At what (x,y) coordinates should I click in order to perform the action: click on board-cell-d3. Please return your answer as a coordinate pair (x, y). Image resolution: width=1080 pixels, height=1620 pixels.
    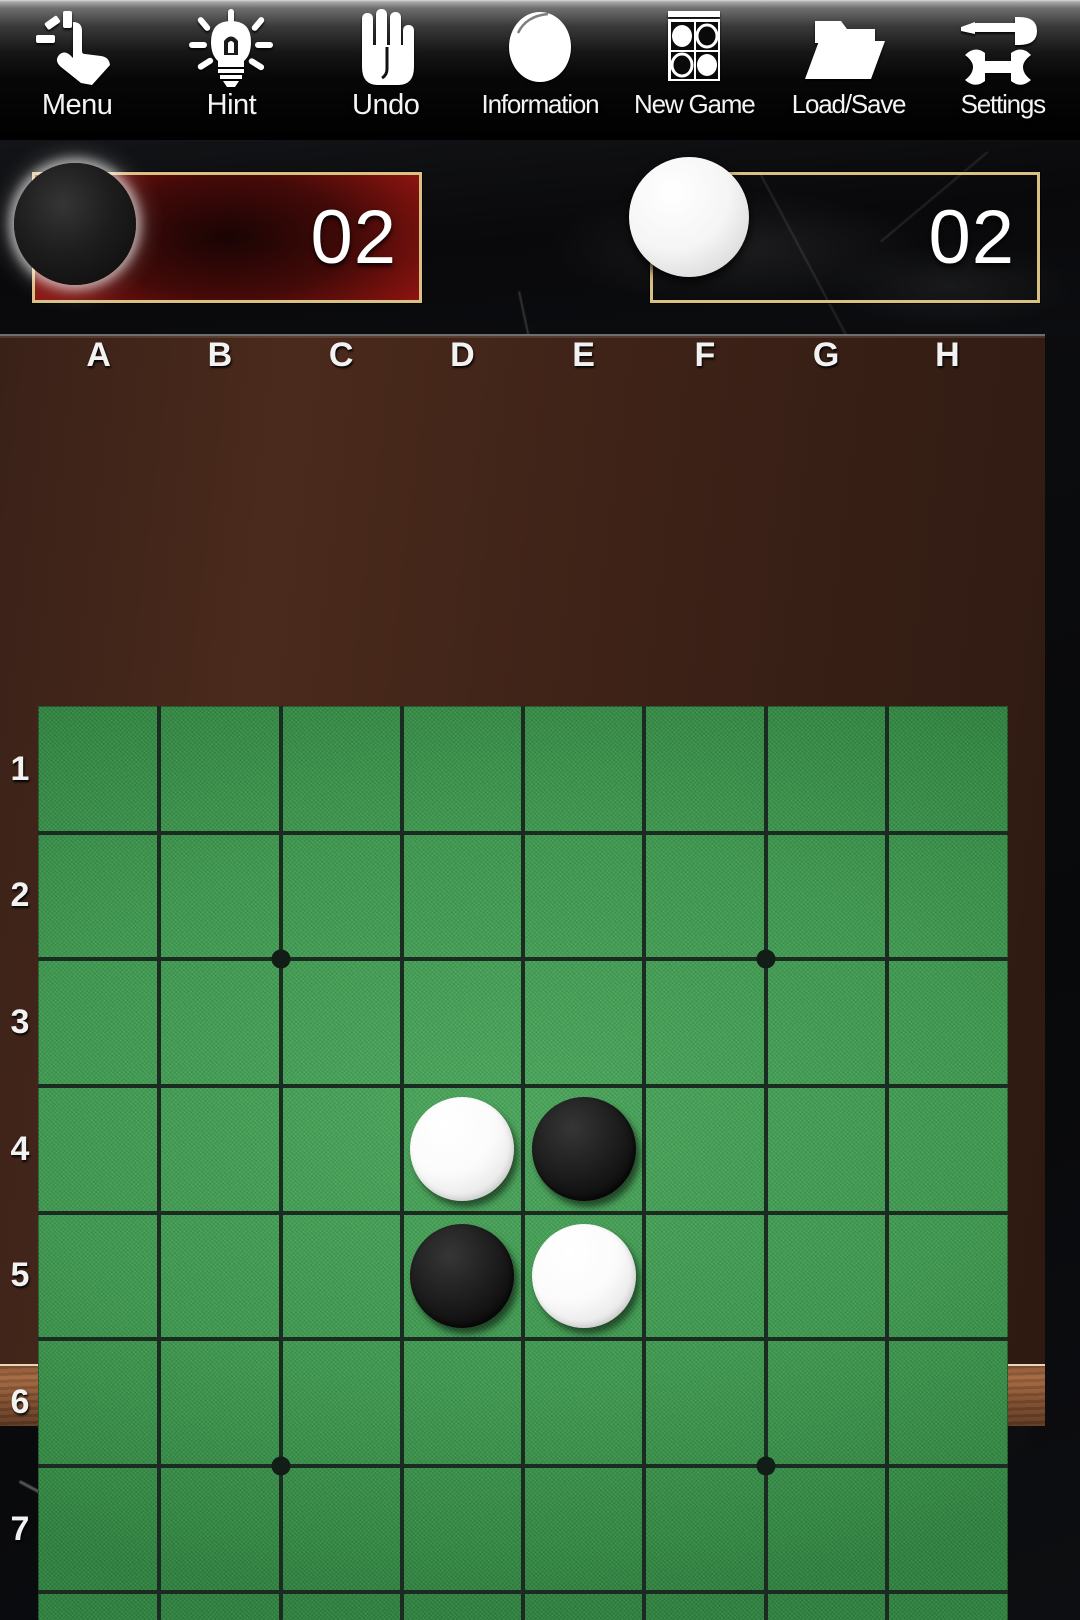
    Looking at the image, I should click on (462, 1022).